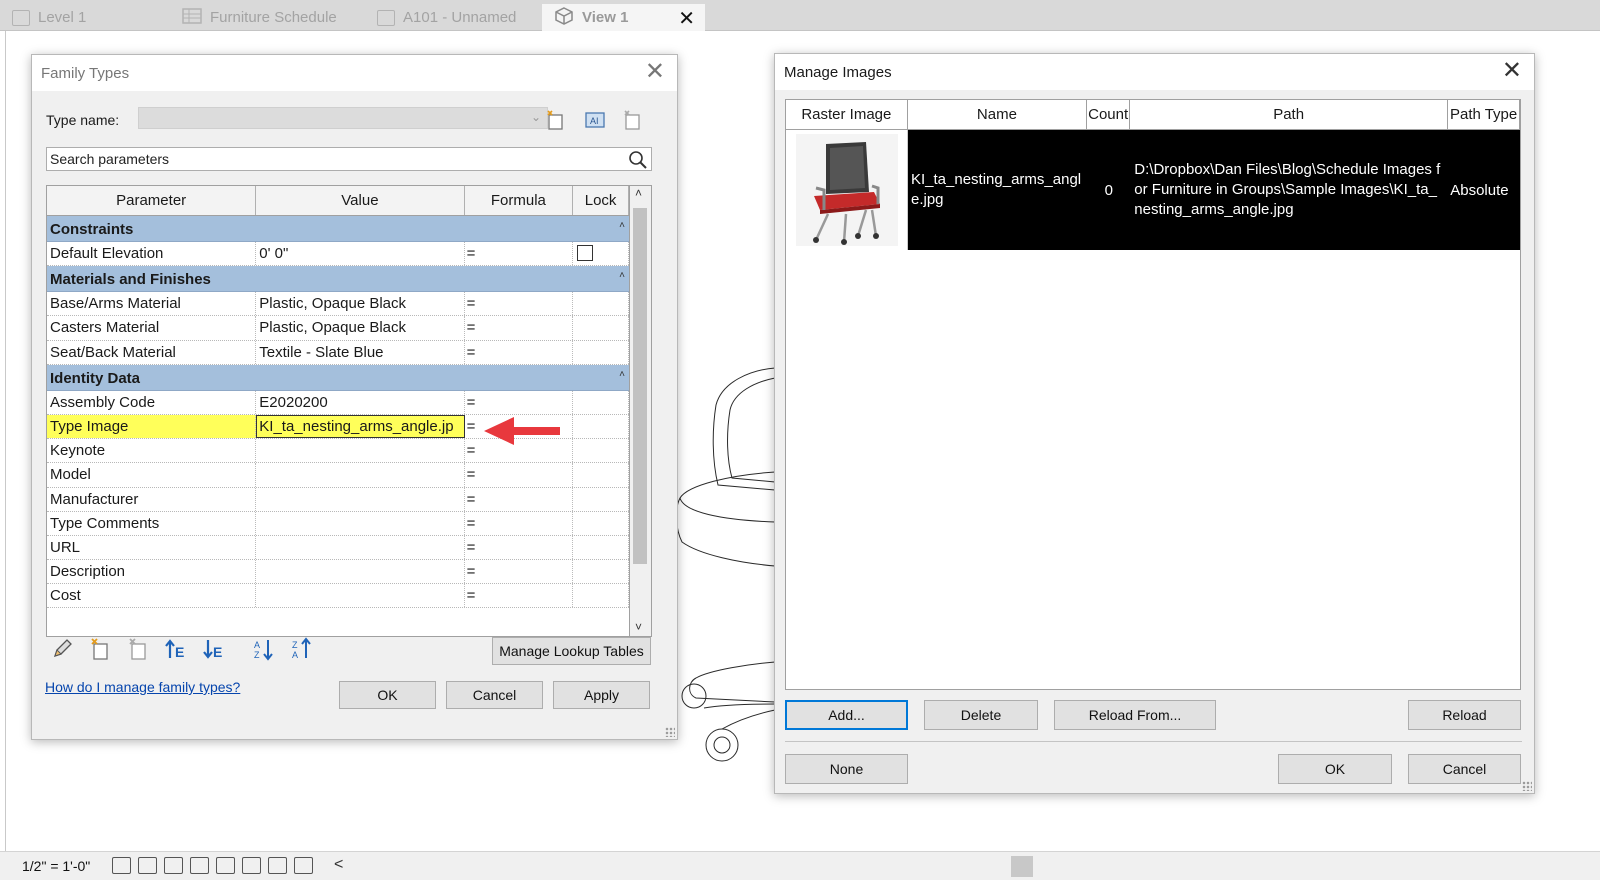 Image resolution: width=1600 pixels, height=880 pixels. What do you see at coordinates (847, 114) in the screenshot?
I see `column-raster-image: Raster Image` at bounding box center [847, 114].